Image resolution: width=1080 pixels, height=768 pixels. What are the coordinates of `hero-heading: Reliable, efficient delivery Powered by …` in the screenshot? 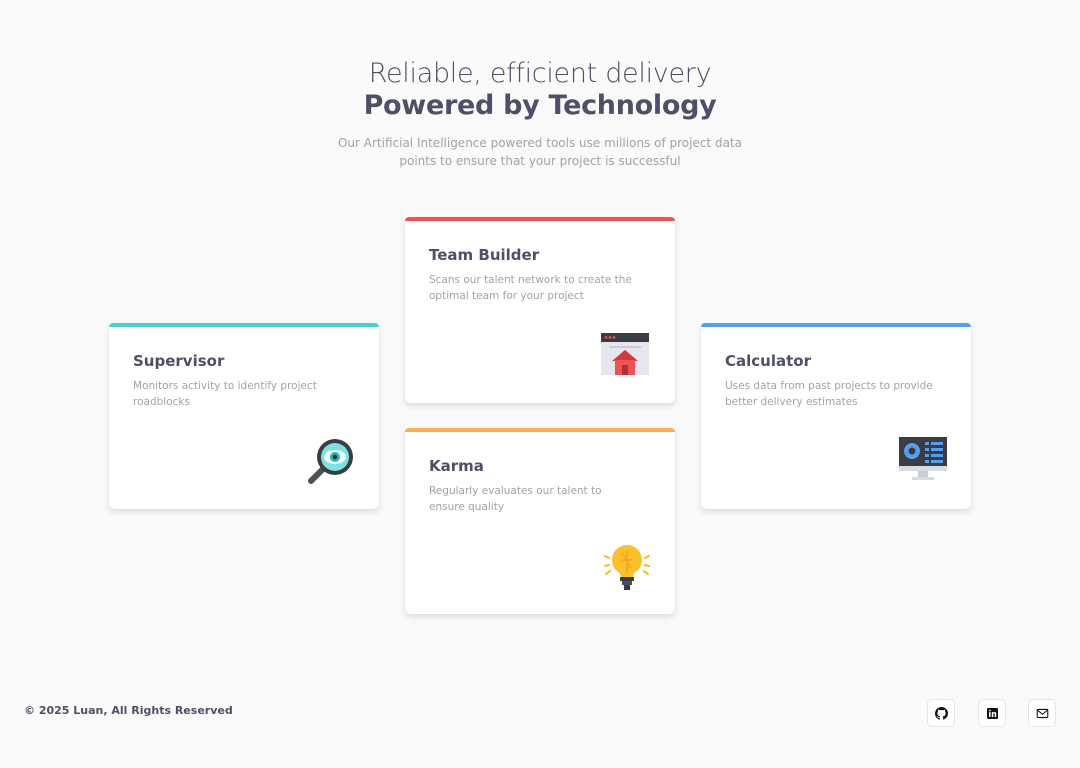 It's located at (540, 114).